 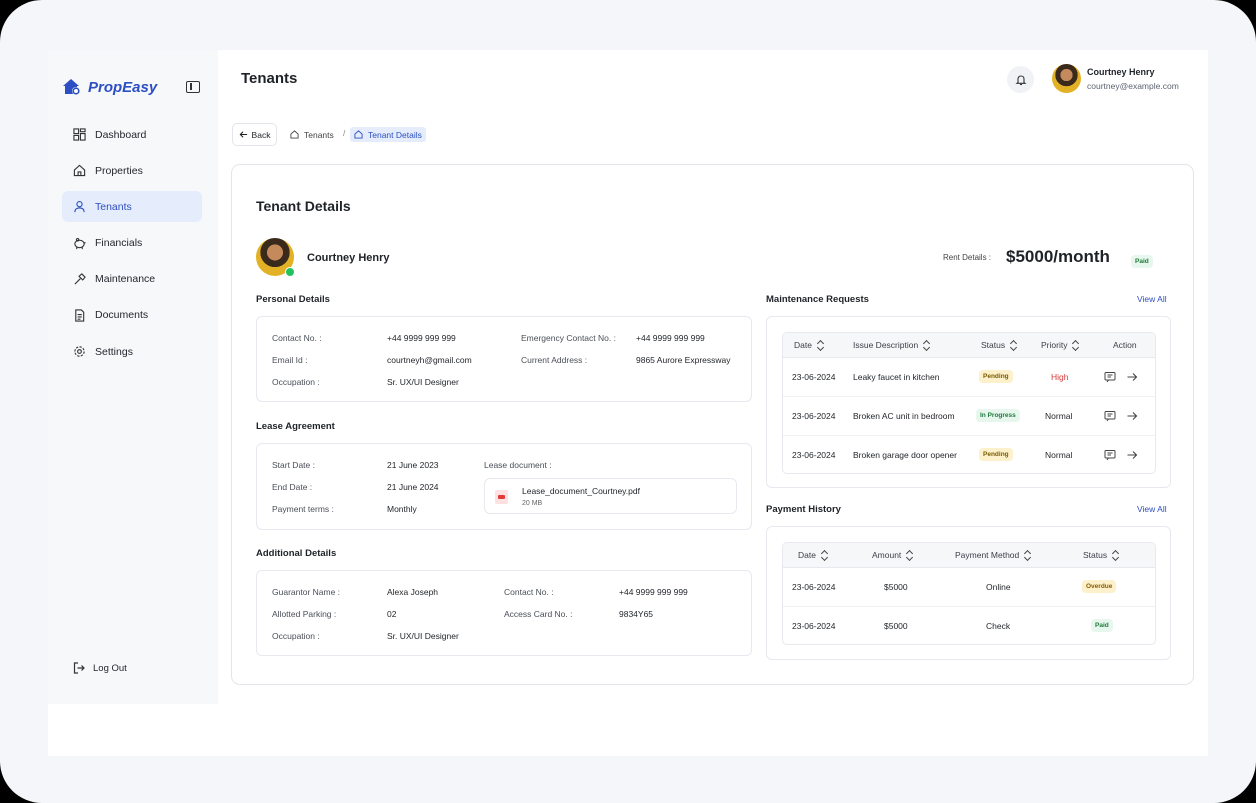 I want to click on breadcrumb-tenant-details: Tenant Details, so click(x=388, y=134).